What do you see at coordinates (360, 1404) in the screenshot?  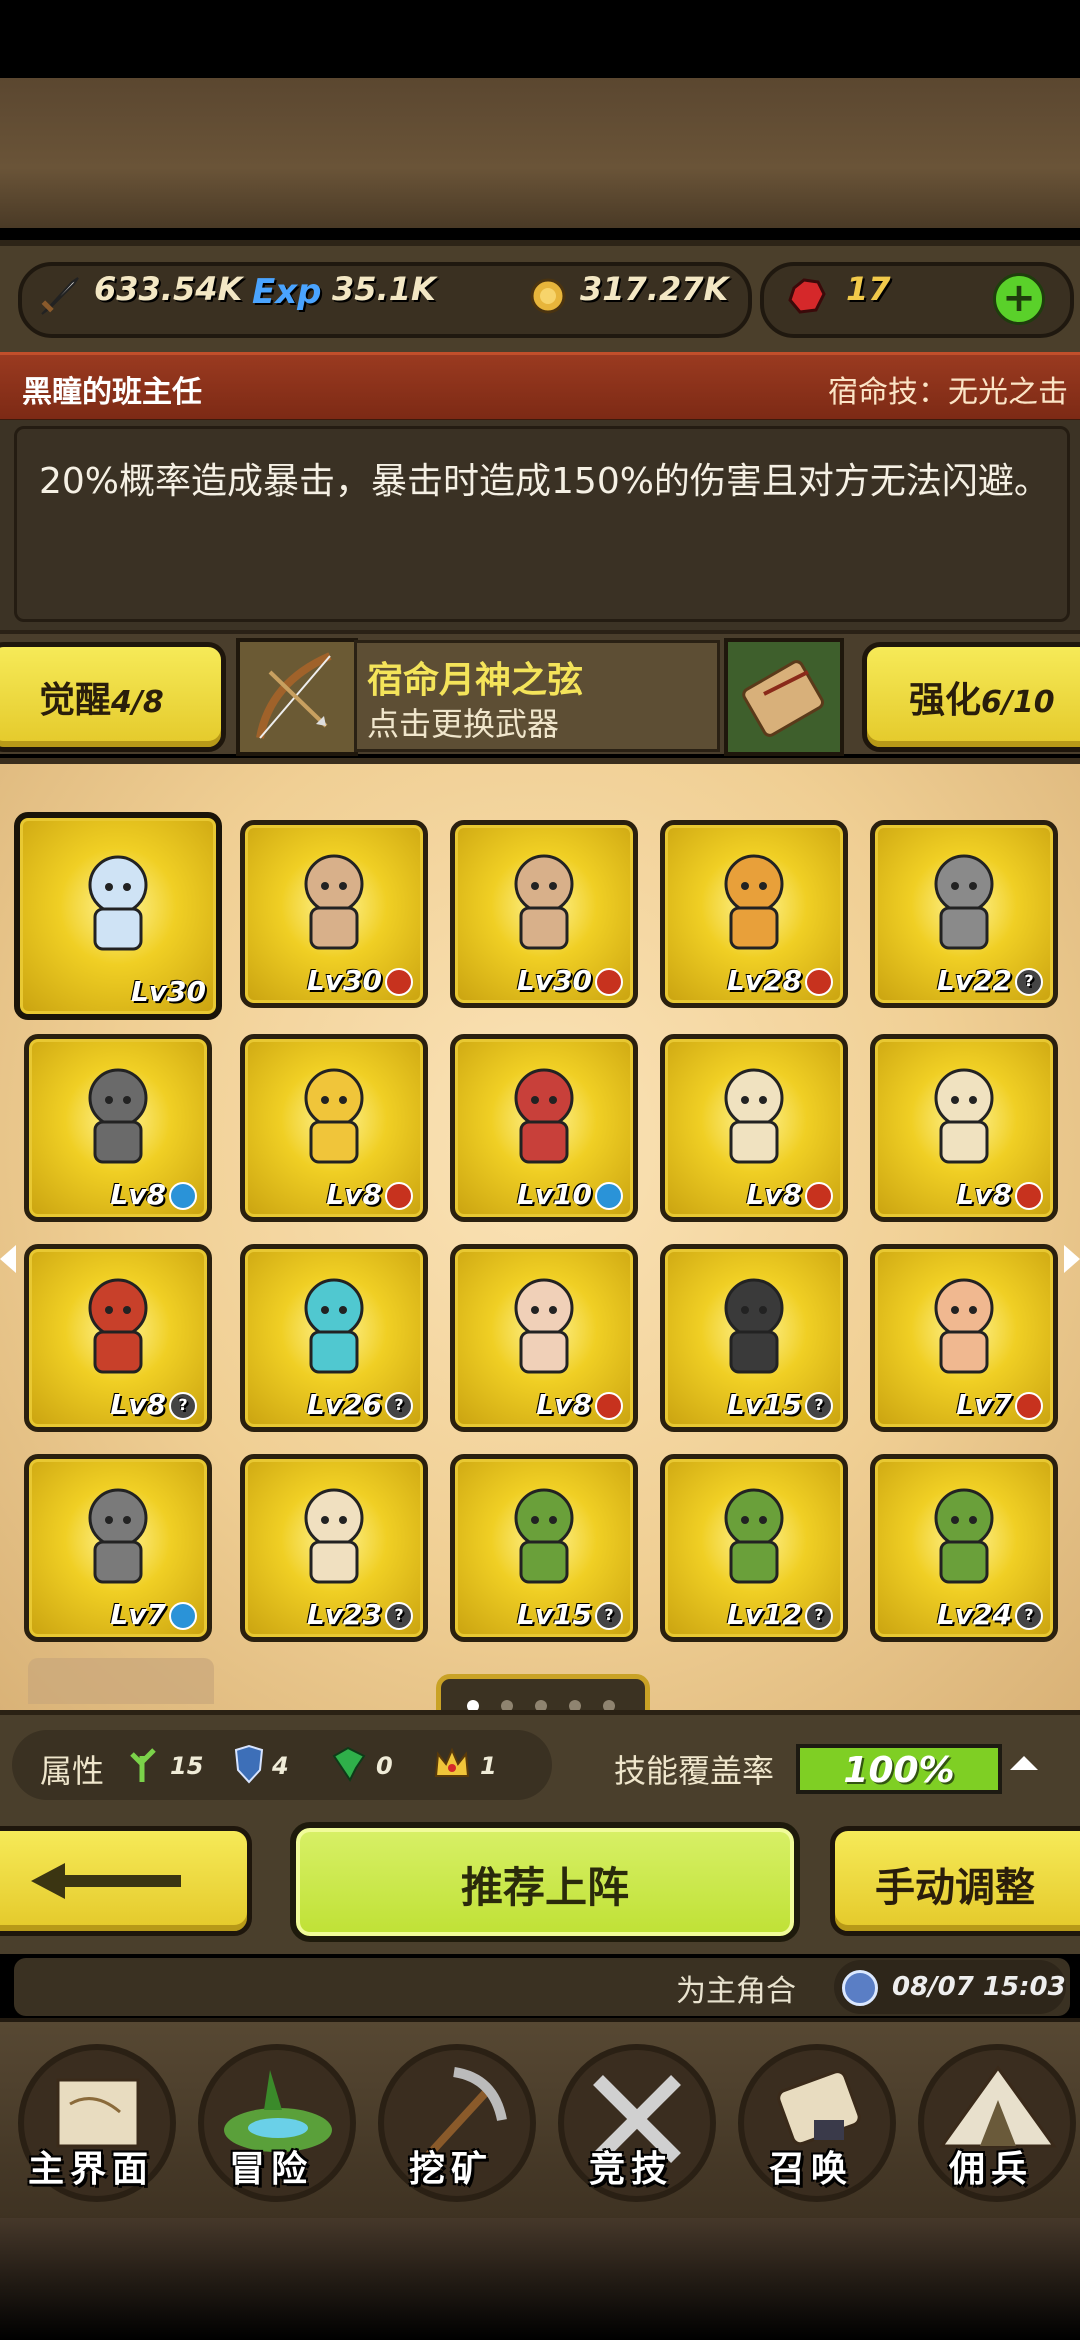 I see `hero-level: Lv26?` at bounding box center [360, 1404].